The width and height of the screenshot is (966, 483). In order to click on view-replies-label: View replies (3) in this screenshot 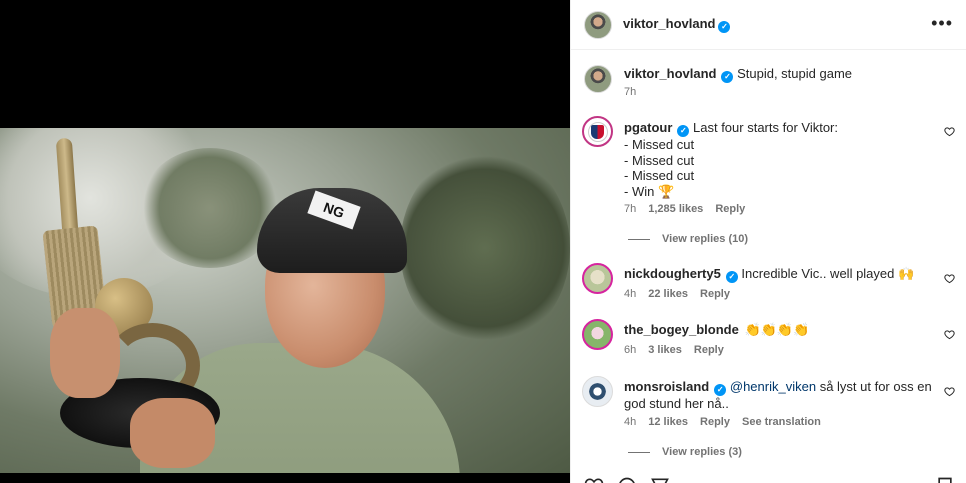, I will do `click(702, 452)`.